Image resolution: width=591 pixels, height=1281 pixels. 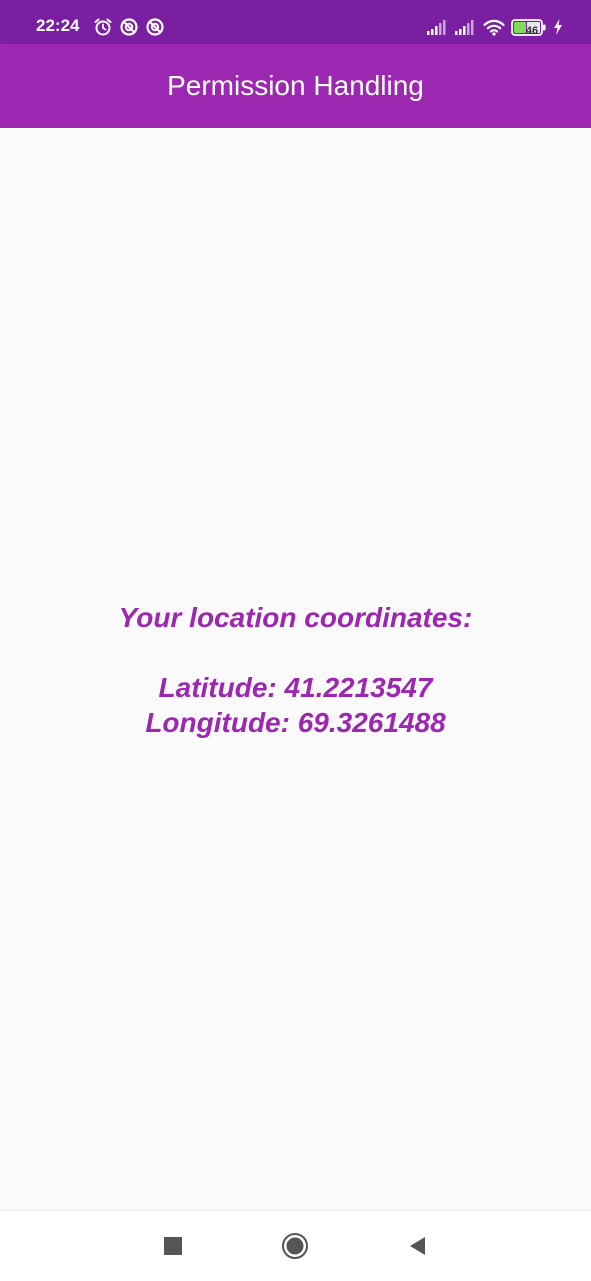 I want to click on coordinates-heading: Your location coordinates:, so click(x=295, y=617).